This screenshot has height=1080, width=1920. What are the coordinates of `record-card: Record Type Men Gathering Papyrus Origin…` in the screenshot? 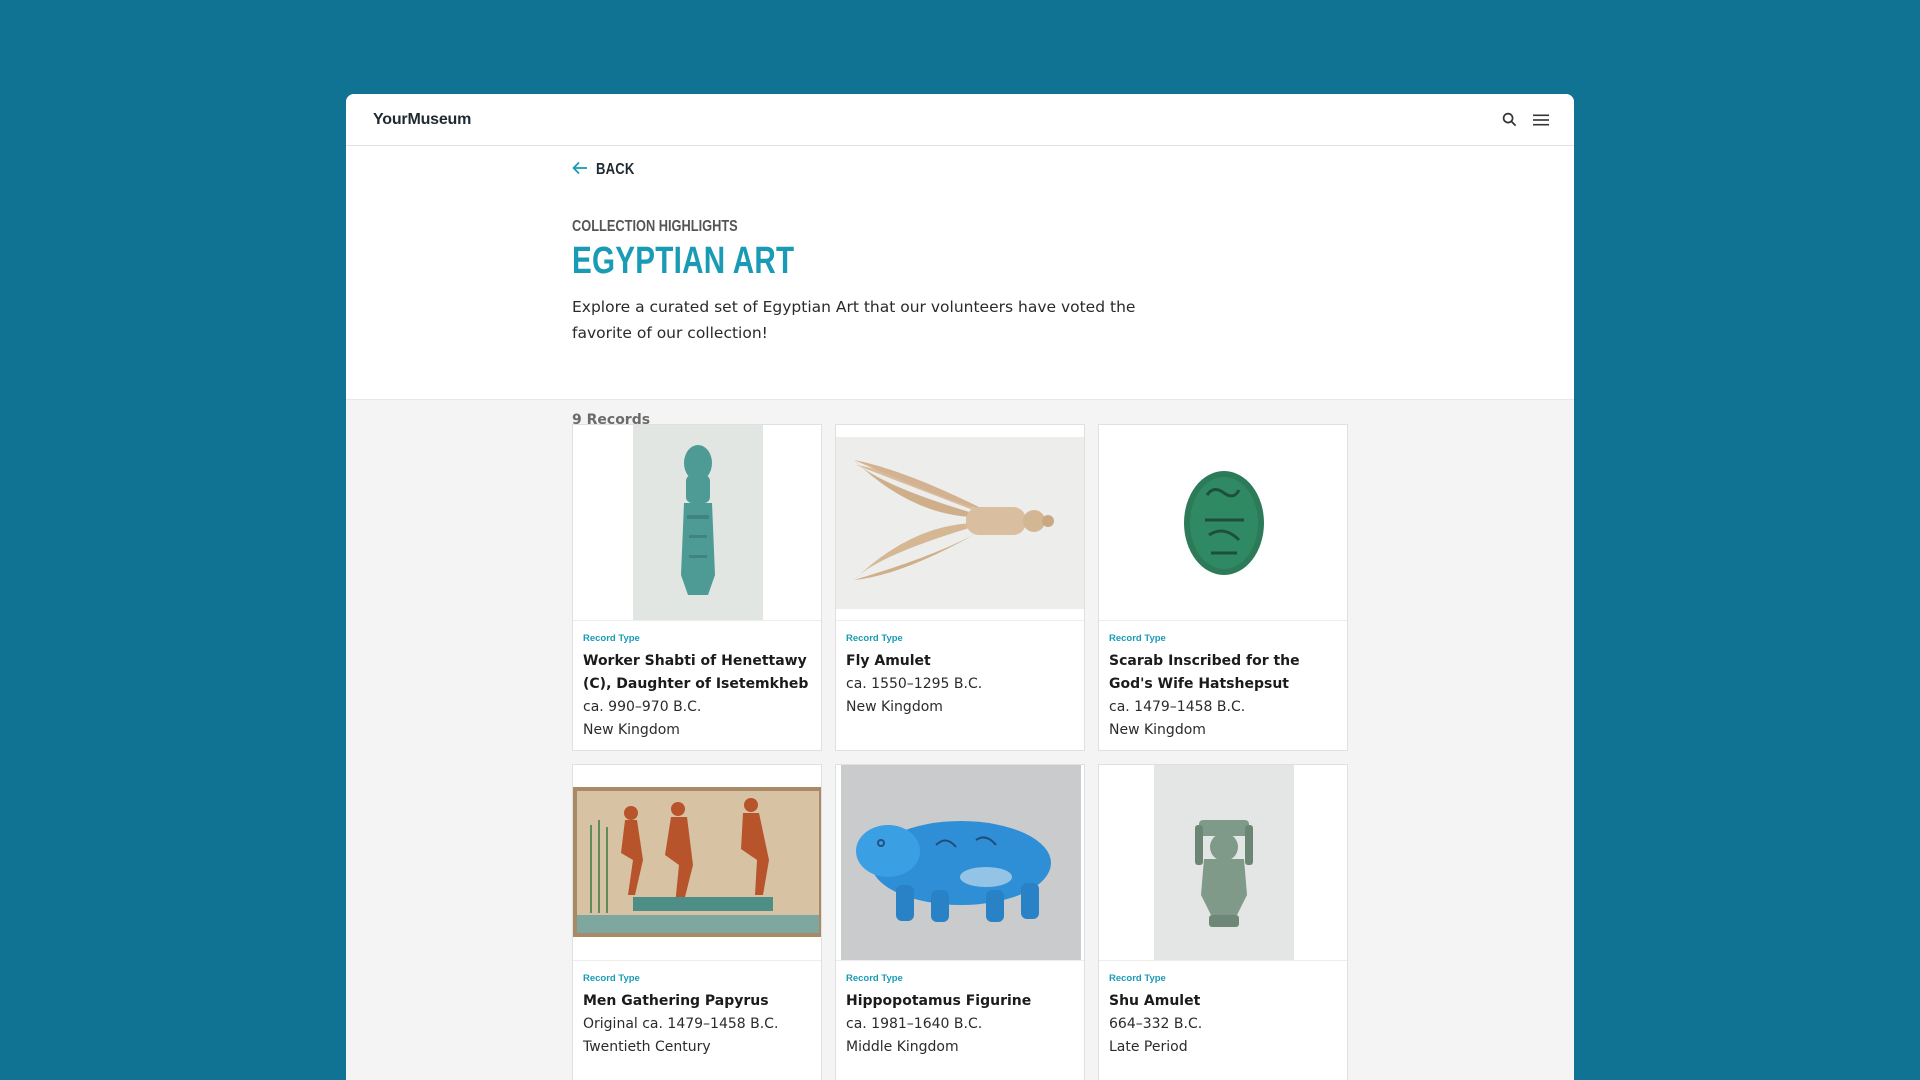 It's located at (697, 922).